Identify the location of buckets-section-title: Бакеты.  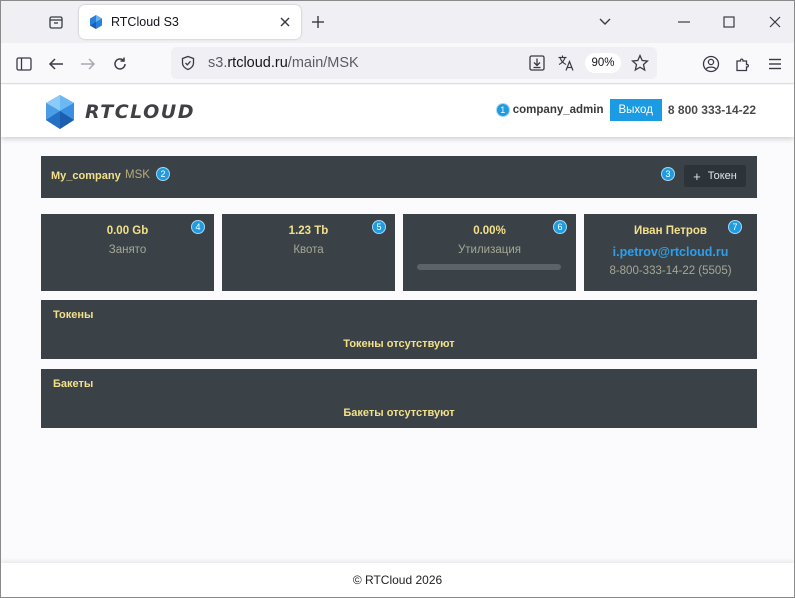
(73, 384).